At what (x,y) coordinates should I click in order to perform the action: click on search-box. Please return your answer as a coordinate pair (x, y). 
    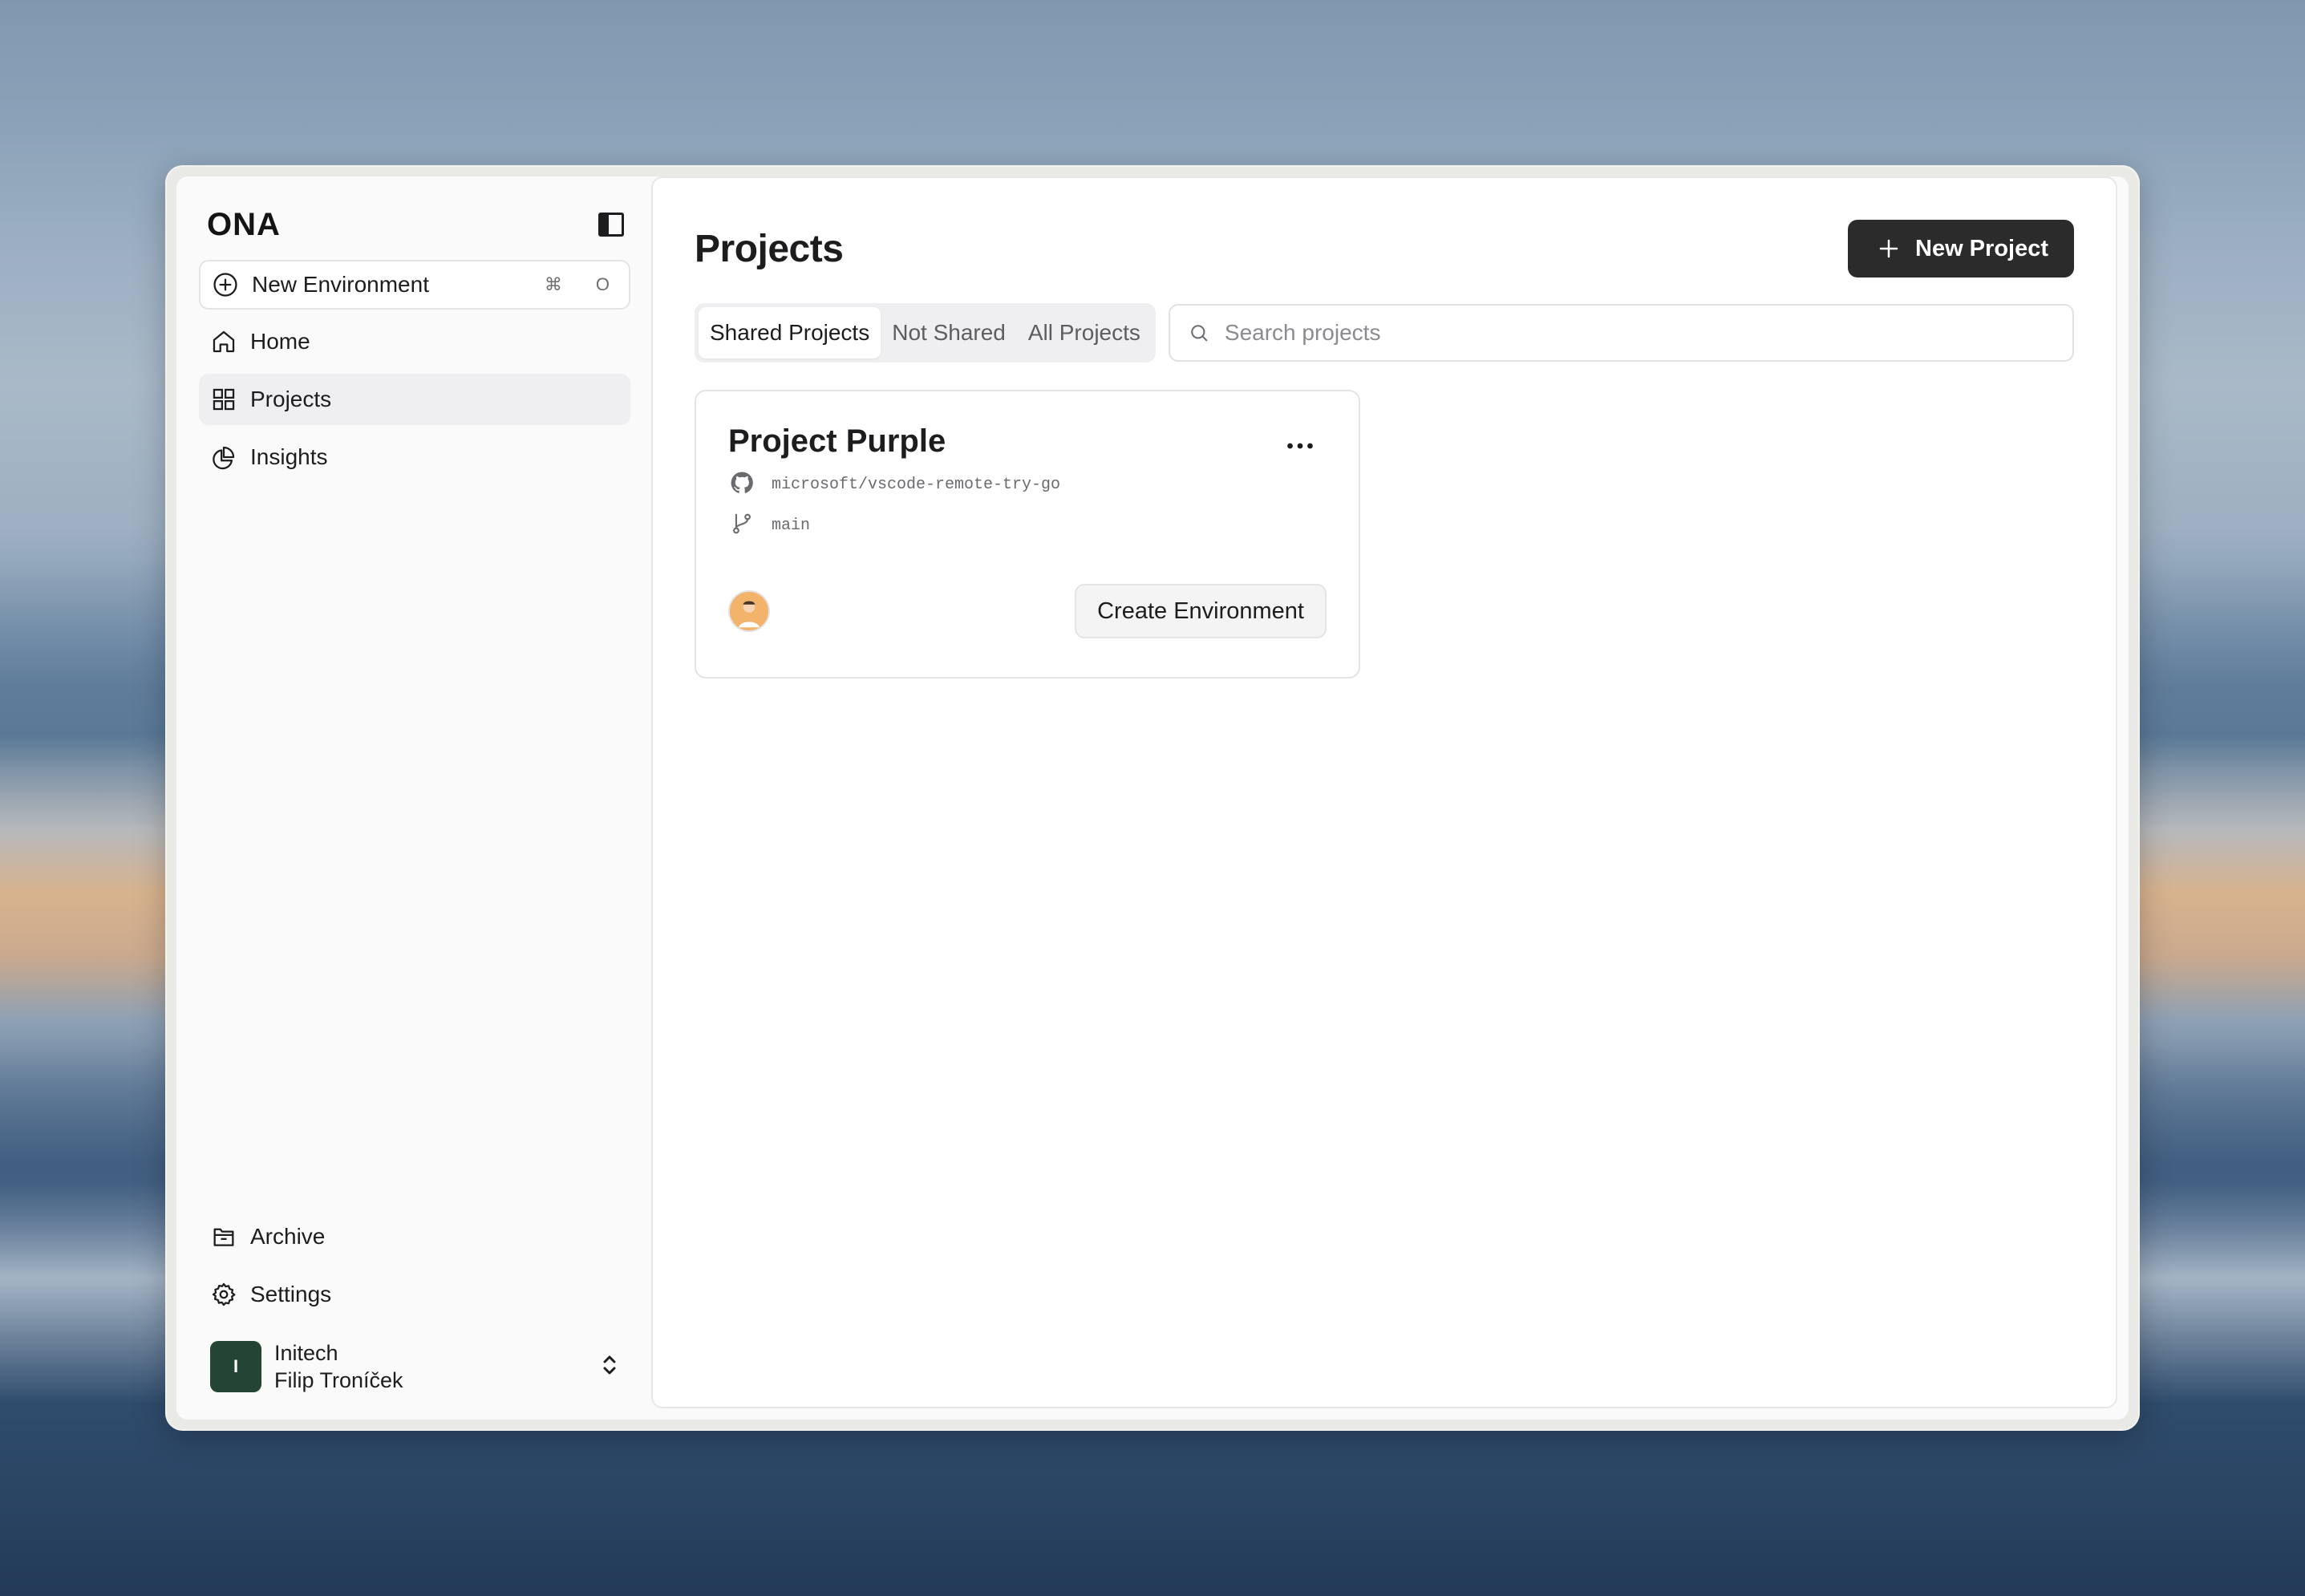
    Looking at the image, I should click on (1621, 333).